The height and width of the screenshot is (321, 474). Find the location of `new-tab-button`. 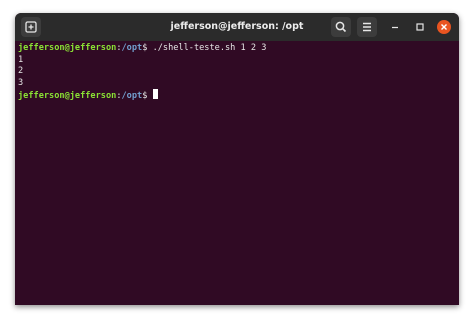

new-tab-button is located at coordinates (31, 27).